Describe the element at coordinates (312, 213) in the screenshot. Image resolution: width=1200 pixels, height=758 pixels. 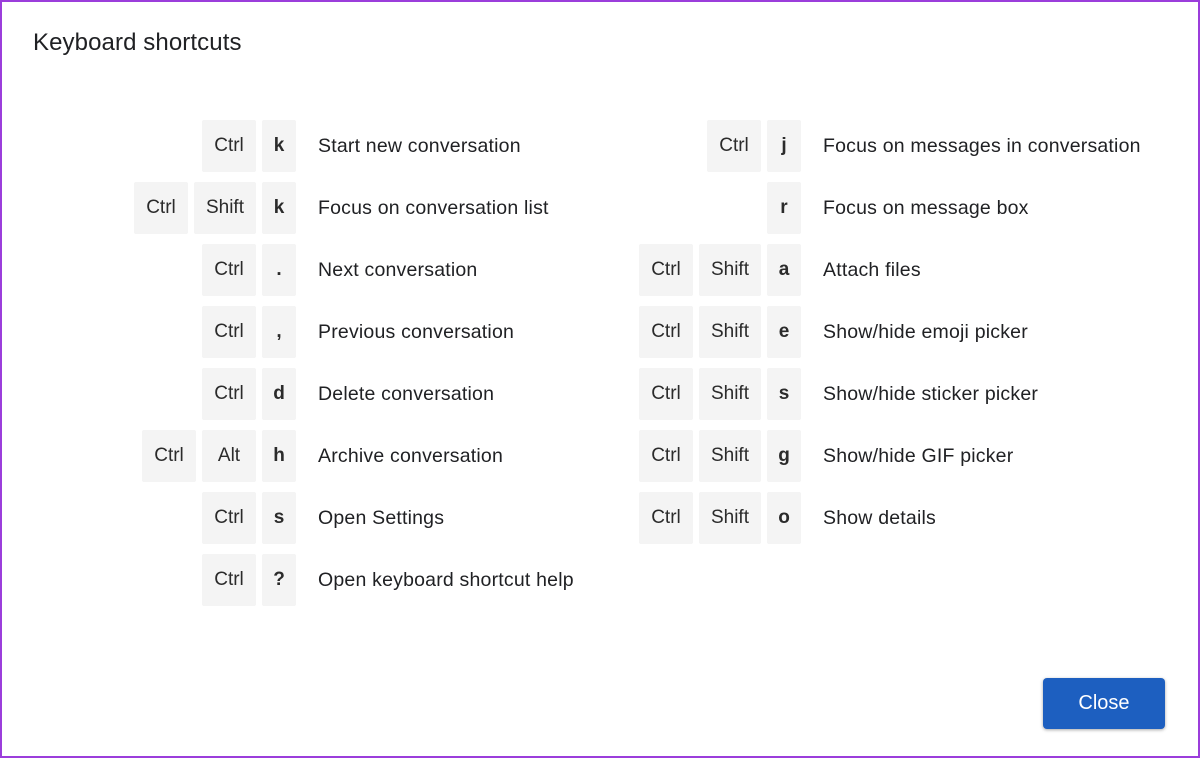
I see `shortcut-row: Ctrl Shift k Focus on conversation list` at that location.